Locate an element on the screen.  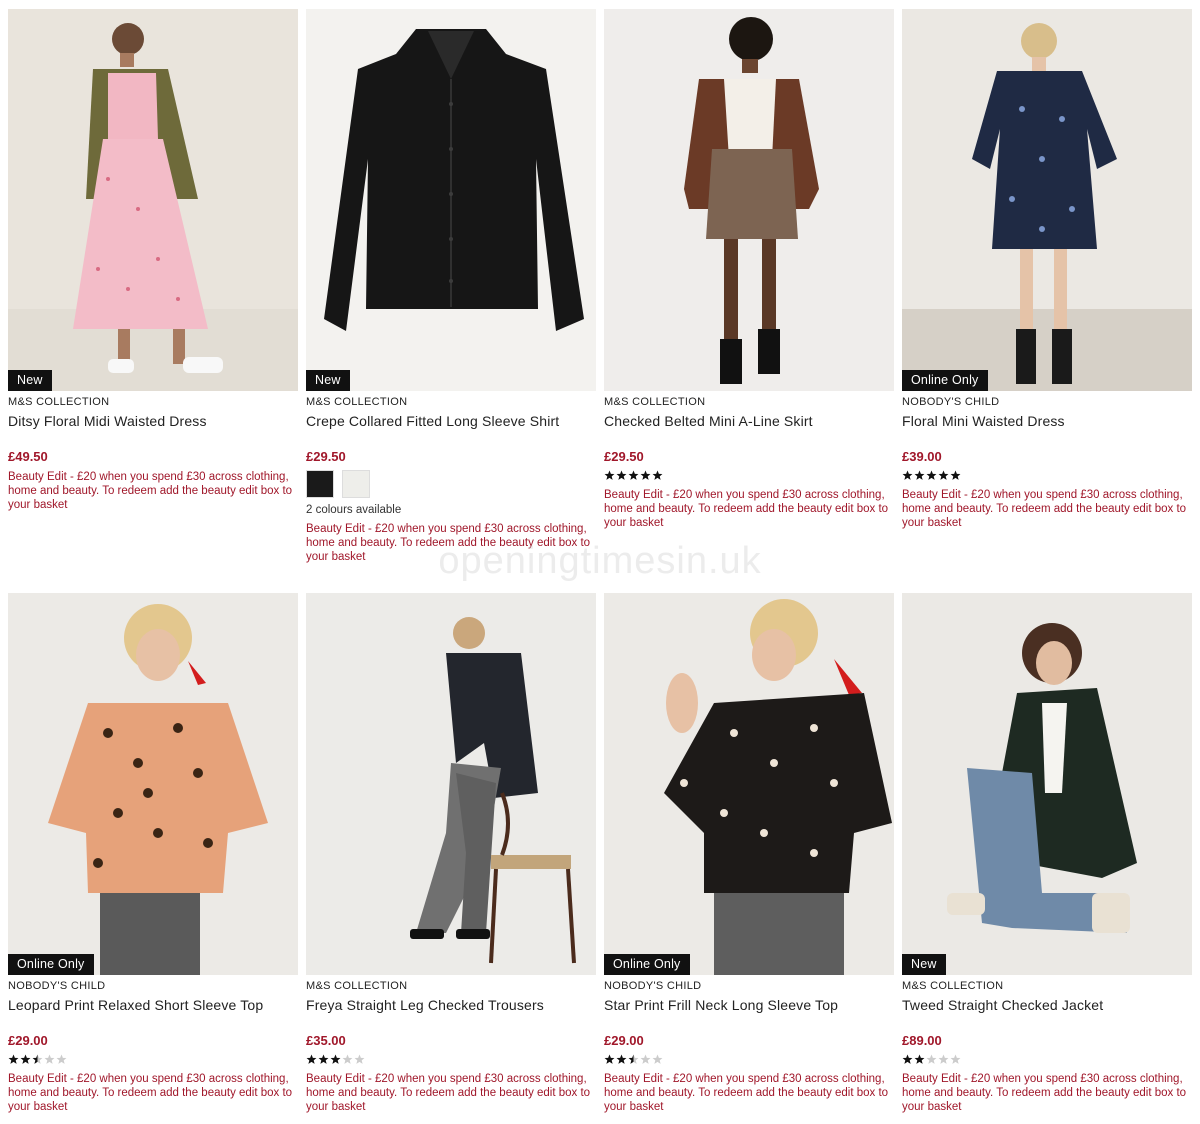
product-price: £39.00 is located at coordinates (922, 456).